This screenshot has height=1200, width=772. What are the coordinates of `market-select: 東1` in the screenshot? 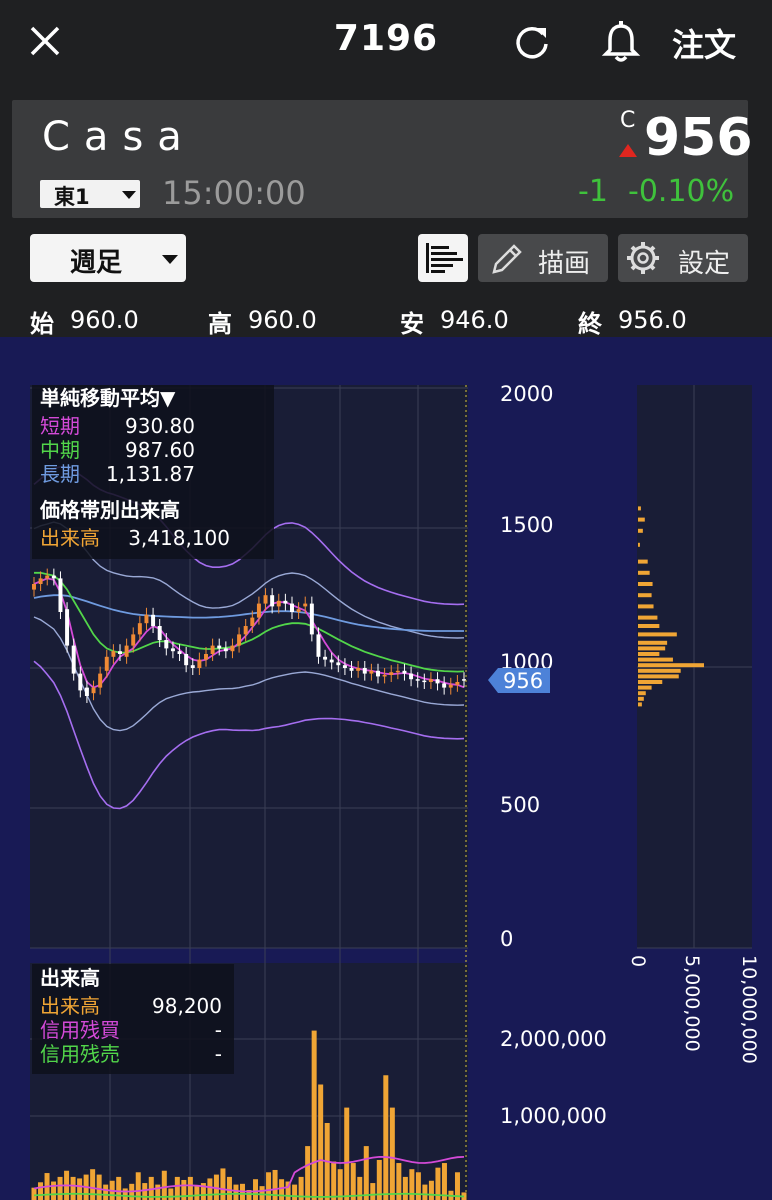 It's located at (90, 194).